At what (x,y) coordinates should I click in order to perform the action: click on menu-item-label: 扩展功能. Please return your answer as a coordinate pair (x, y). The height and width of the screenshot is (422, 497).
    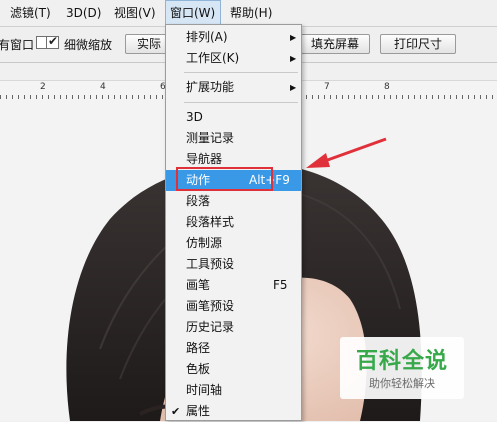
    Looking at the image, I should click on (210, 87).